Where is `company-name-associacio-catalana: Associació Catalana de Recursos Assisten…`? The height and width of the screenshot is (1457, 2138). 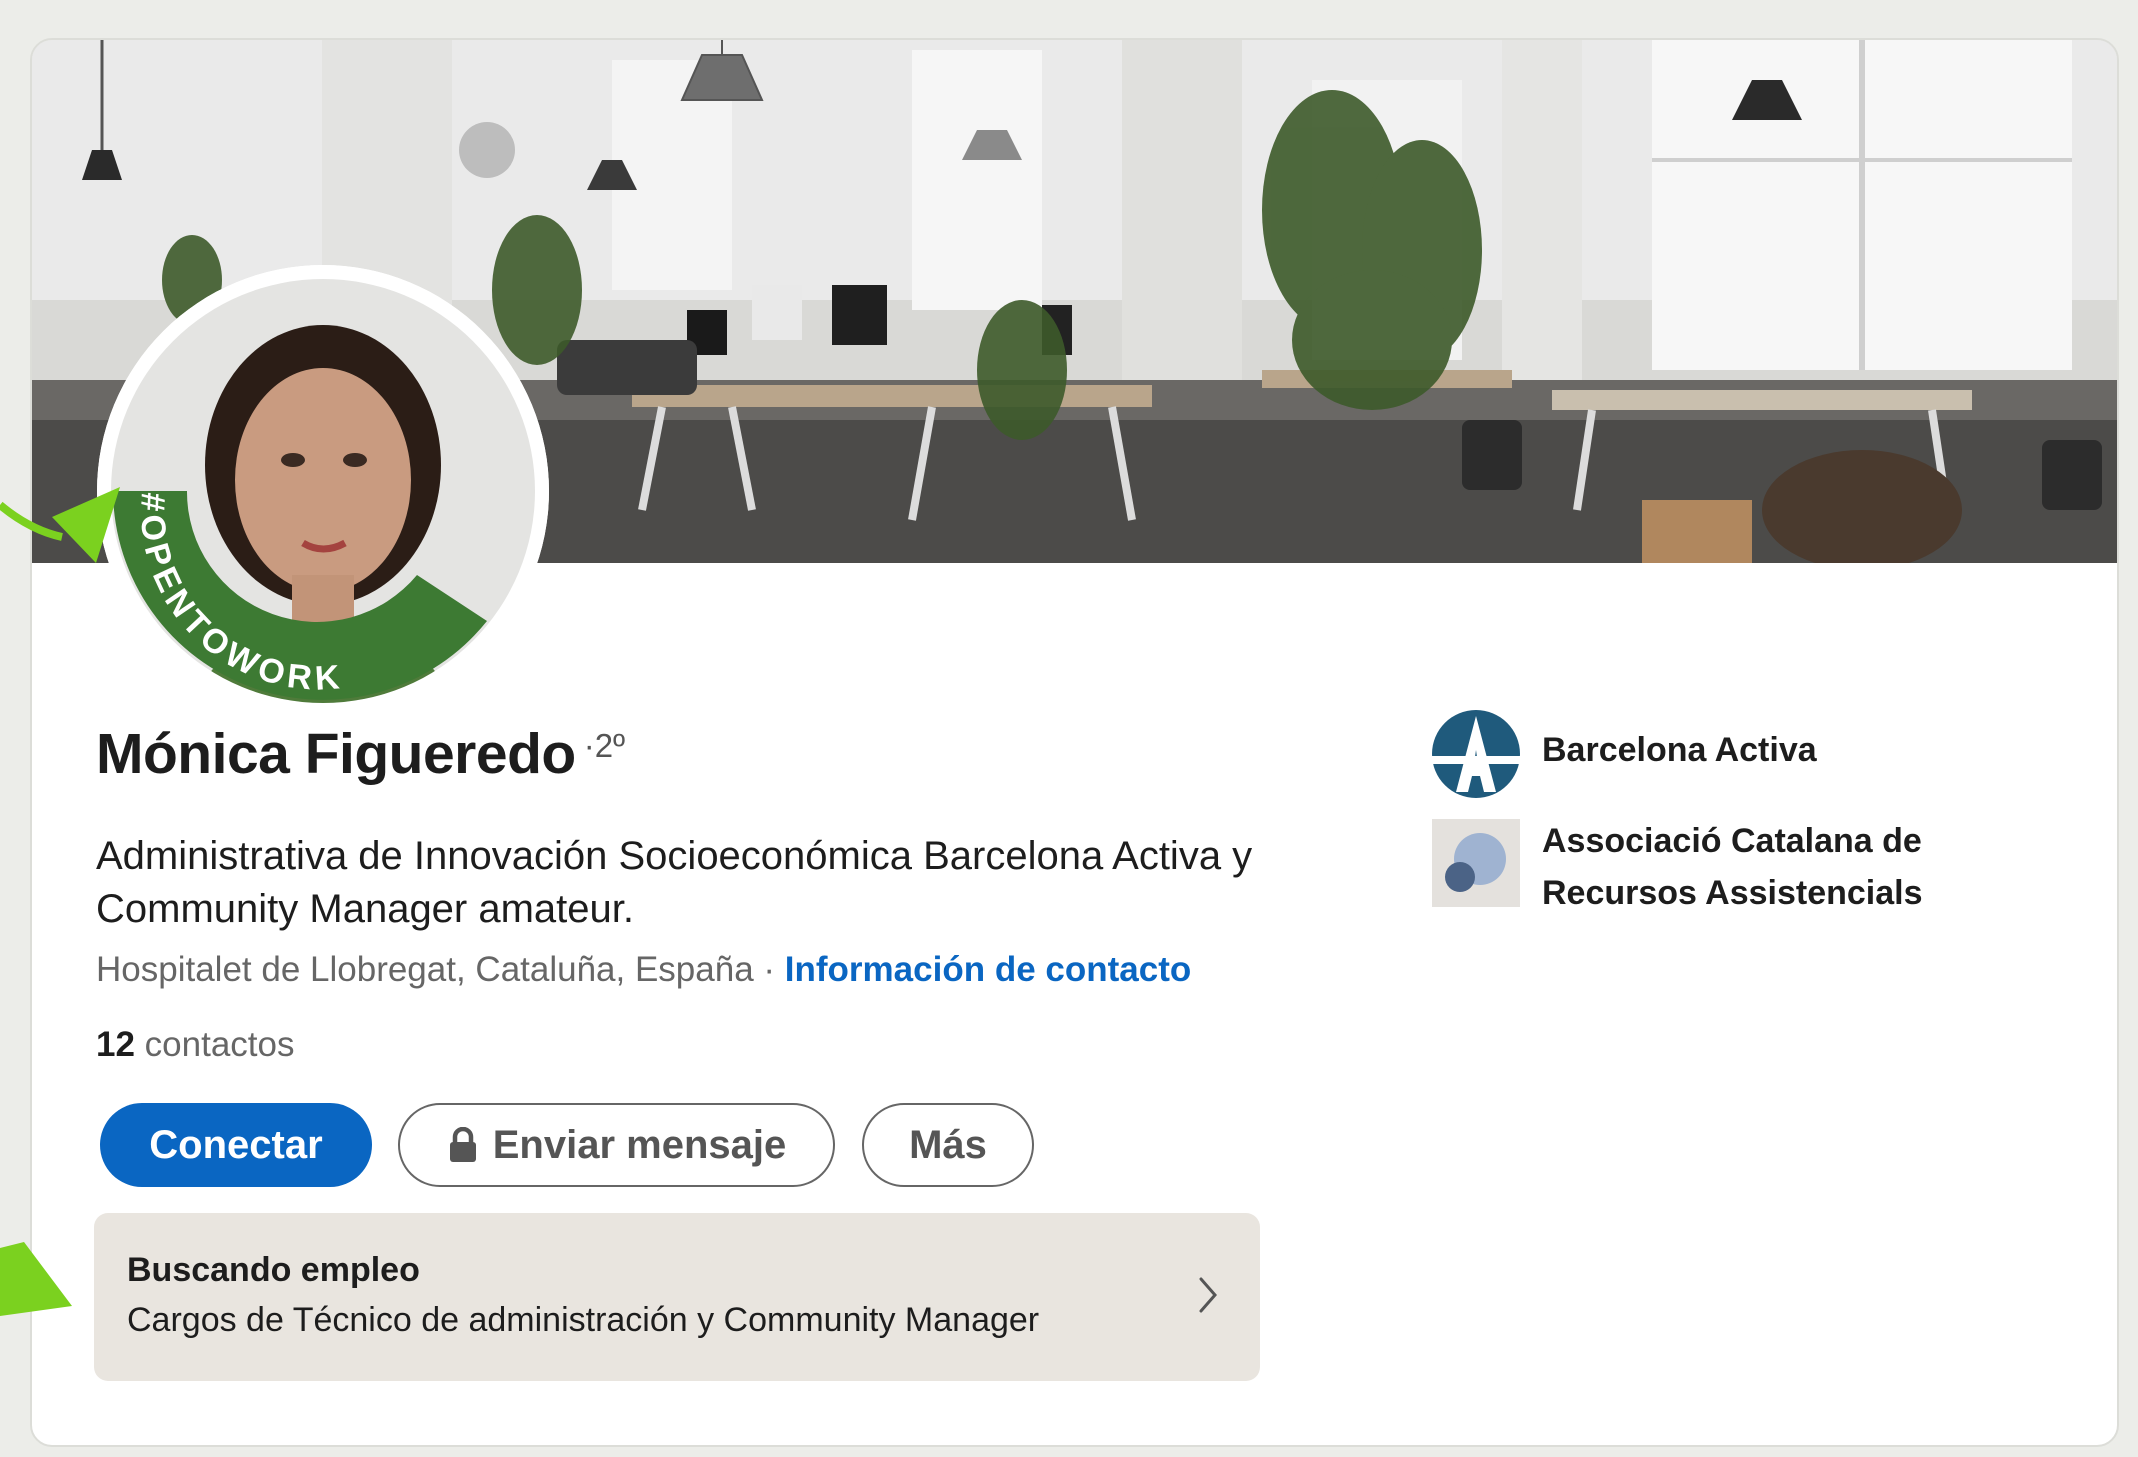 company-name-associacio-catalana: Associació Catalana de Recursos Assisten… is located at coordinates (1732, 867).